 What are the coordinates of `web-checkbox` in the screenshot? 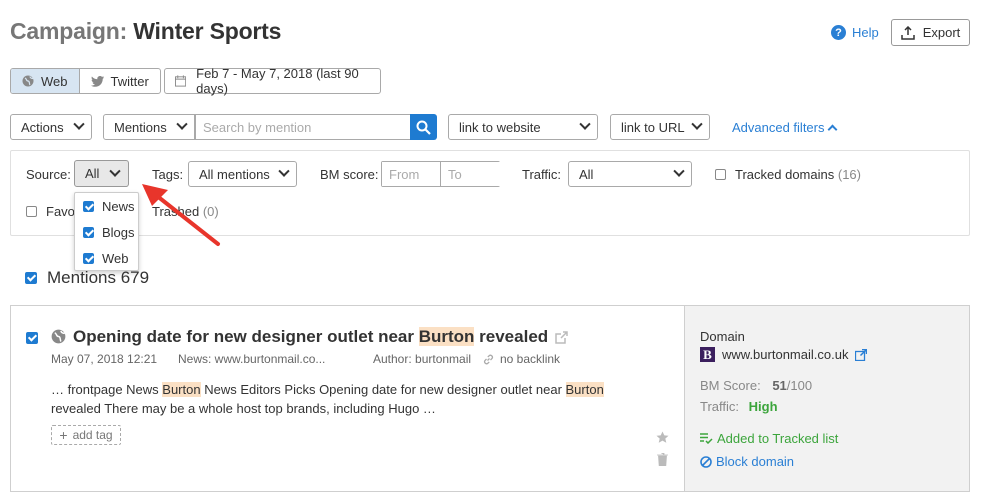 It's located at (88, 258).